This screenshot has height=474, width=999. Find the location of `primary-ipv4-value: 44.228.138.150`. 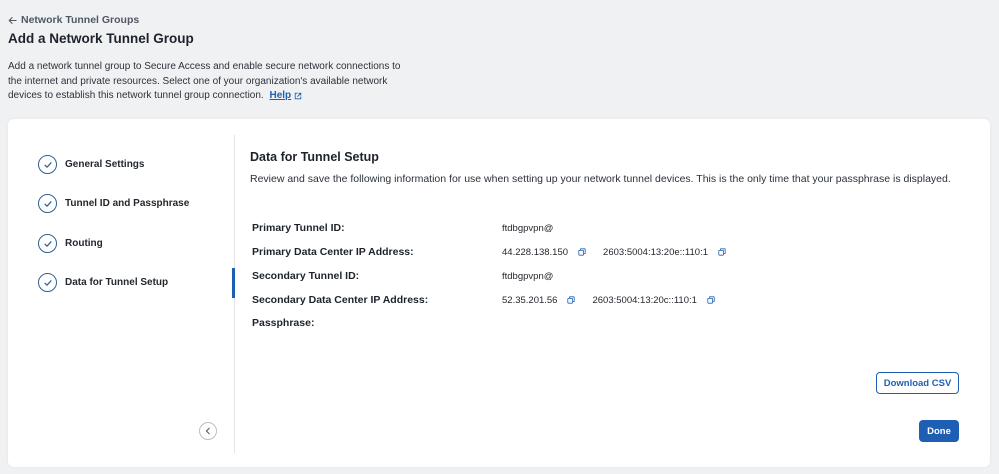

primary-ipv4-value: 44.228.138.150 is located at coordinates (535, 252).